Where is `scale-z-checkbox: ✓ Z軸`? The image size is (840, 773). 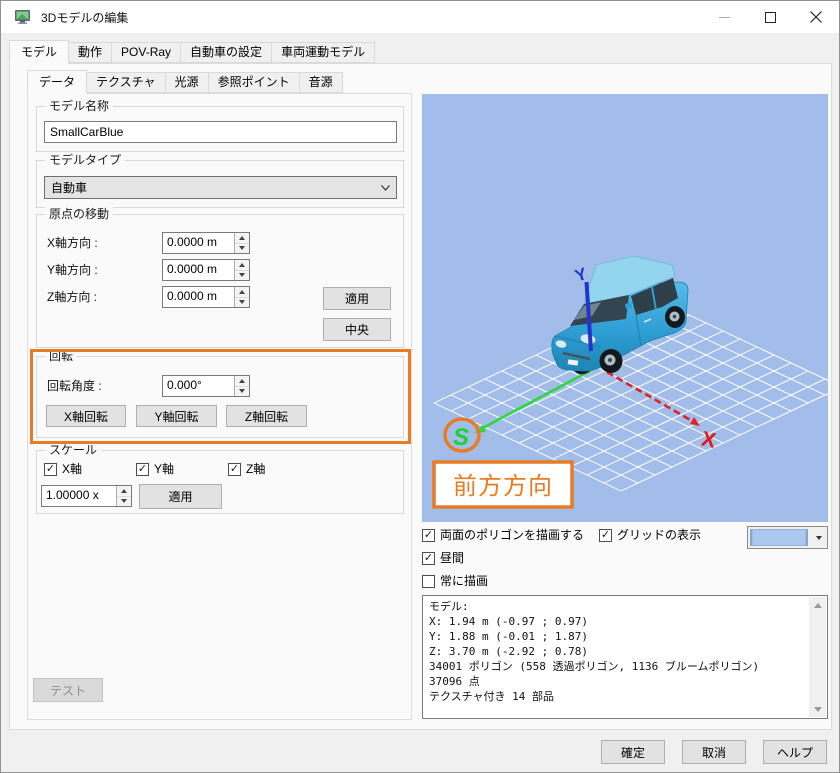
scale-z-checkbox: ✓ Z軸 is located at coordinates (246, 469).